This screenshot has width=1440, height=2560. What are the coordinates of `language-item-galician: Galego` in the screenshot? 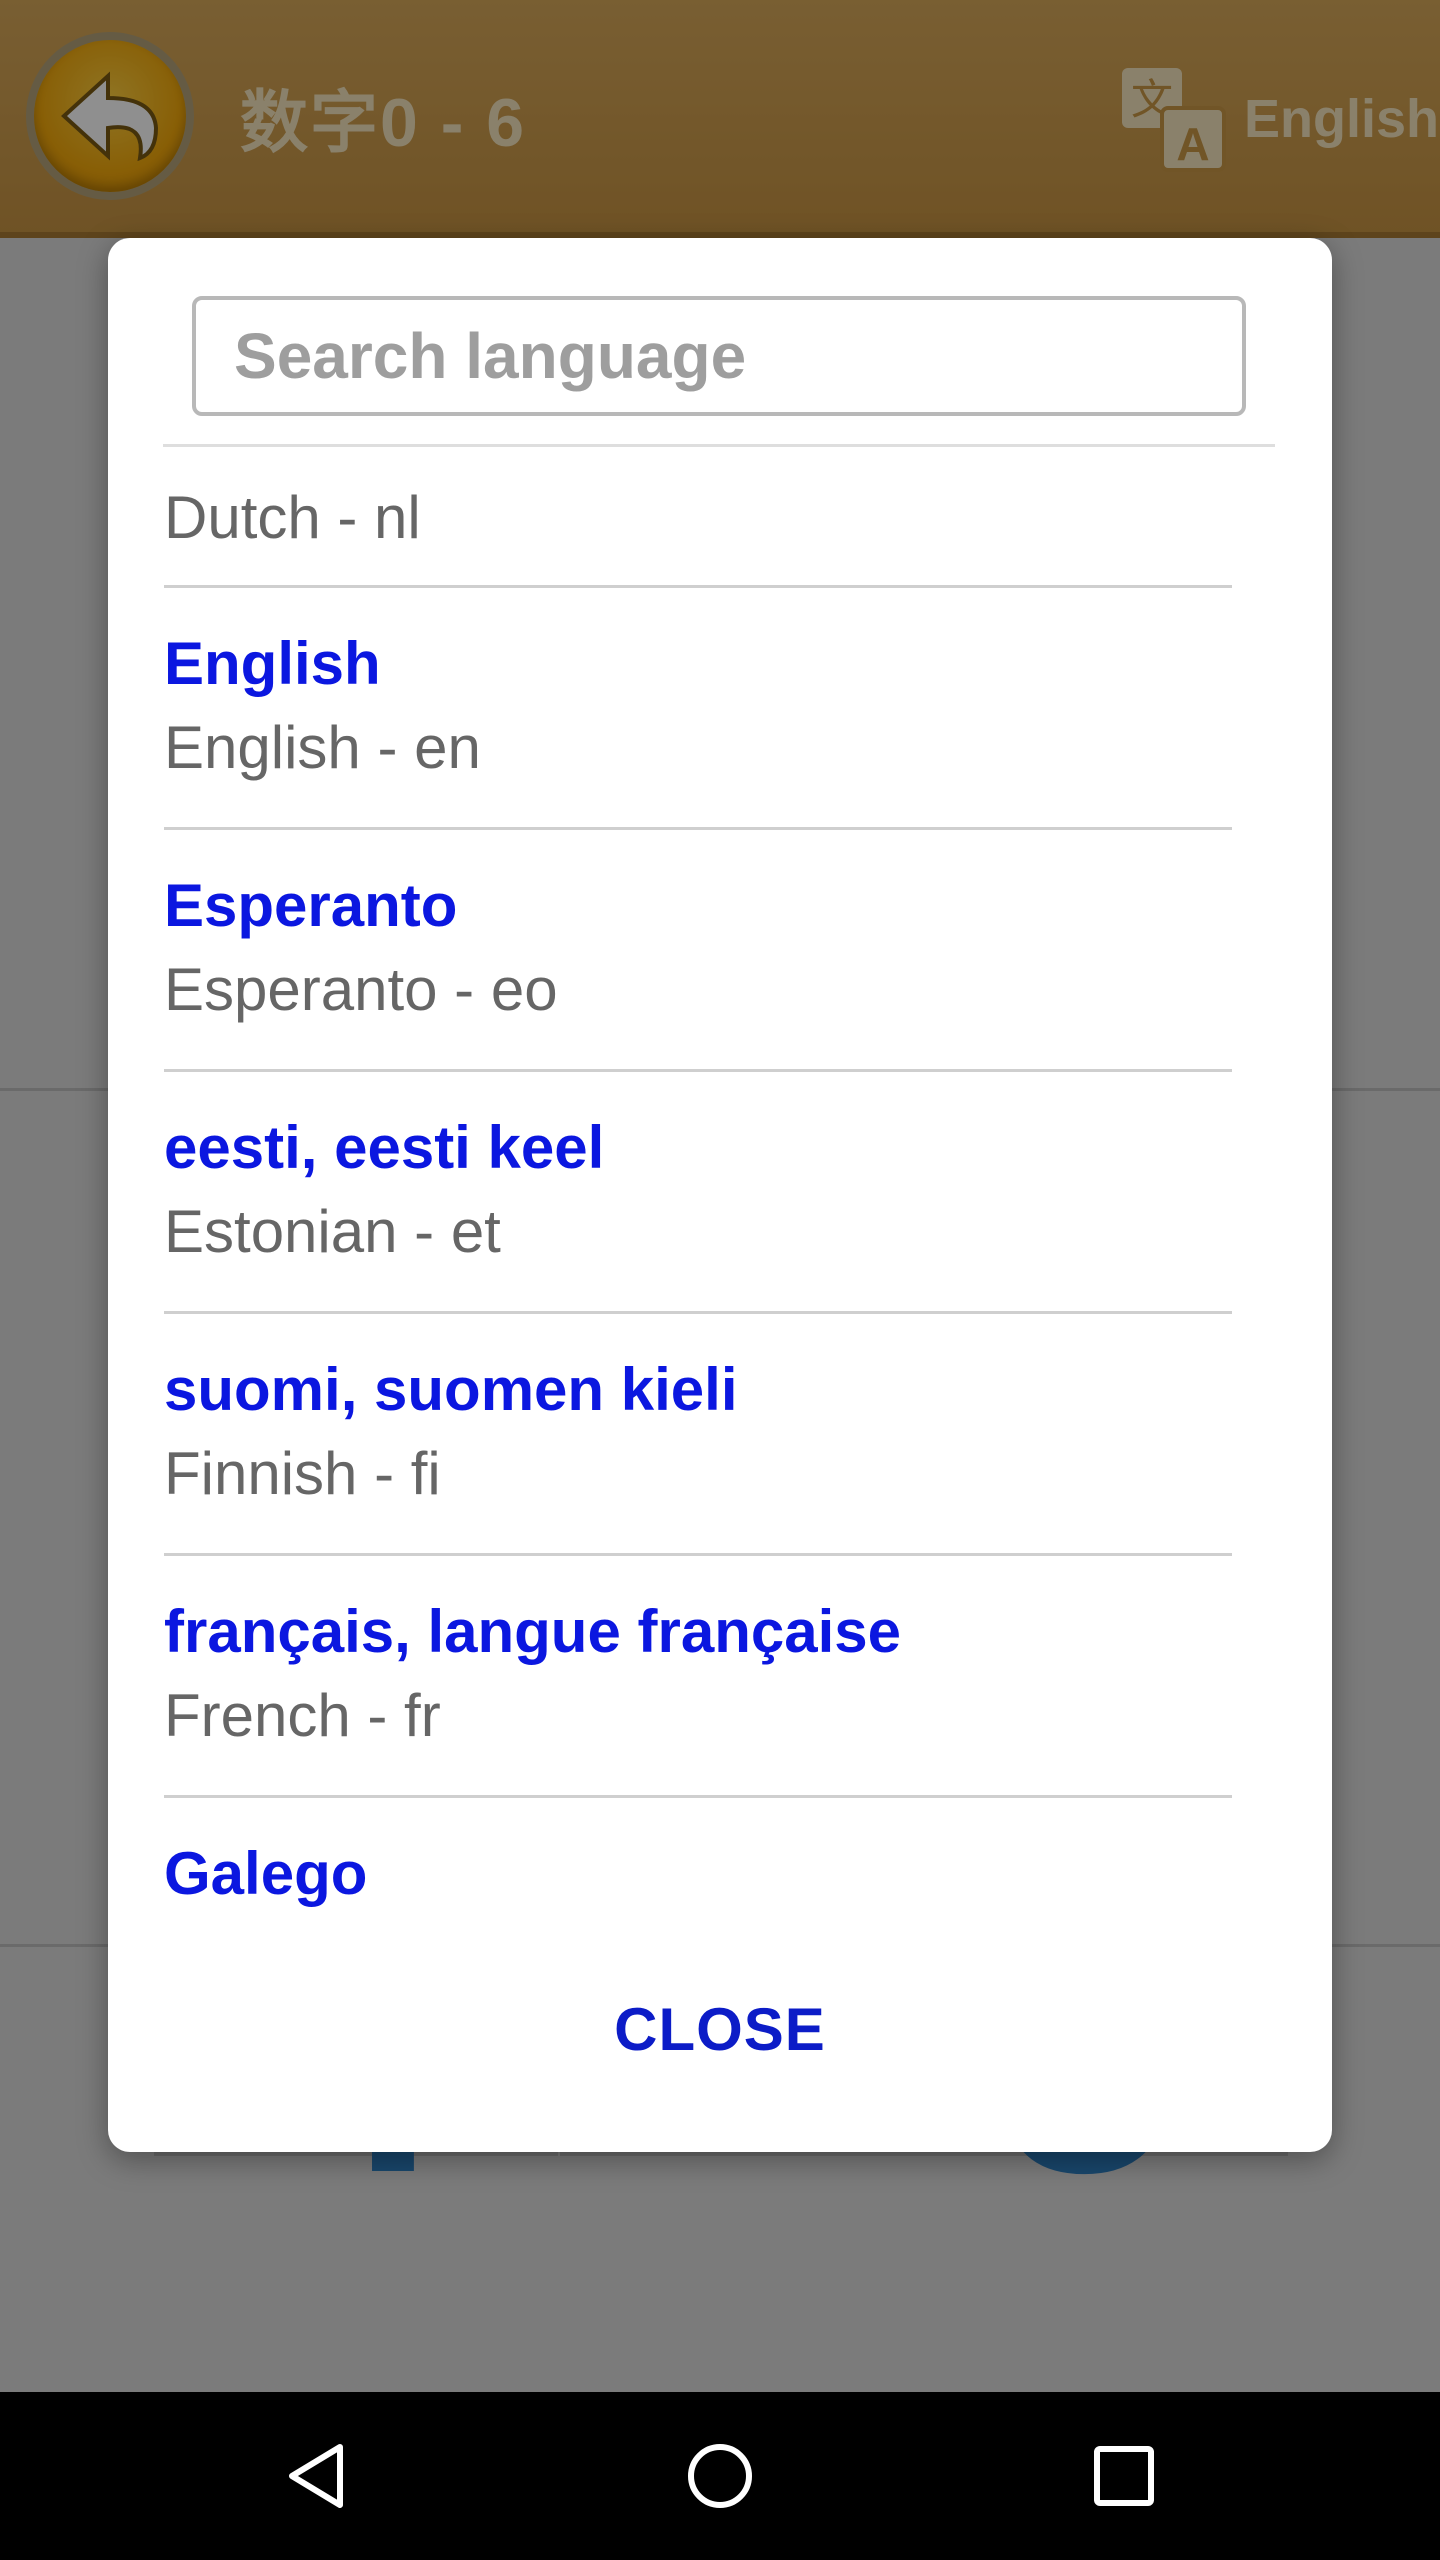 It's located at (698, 1863).